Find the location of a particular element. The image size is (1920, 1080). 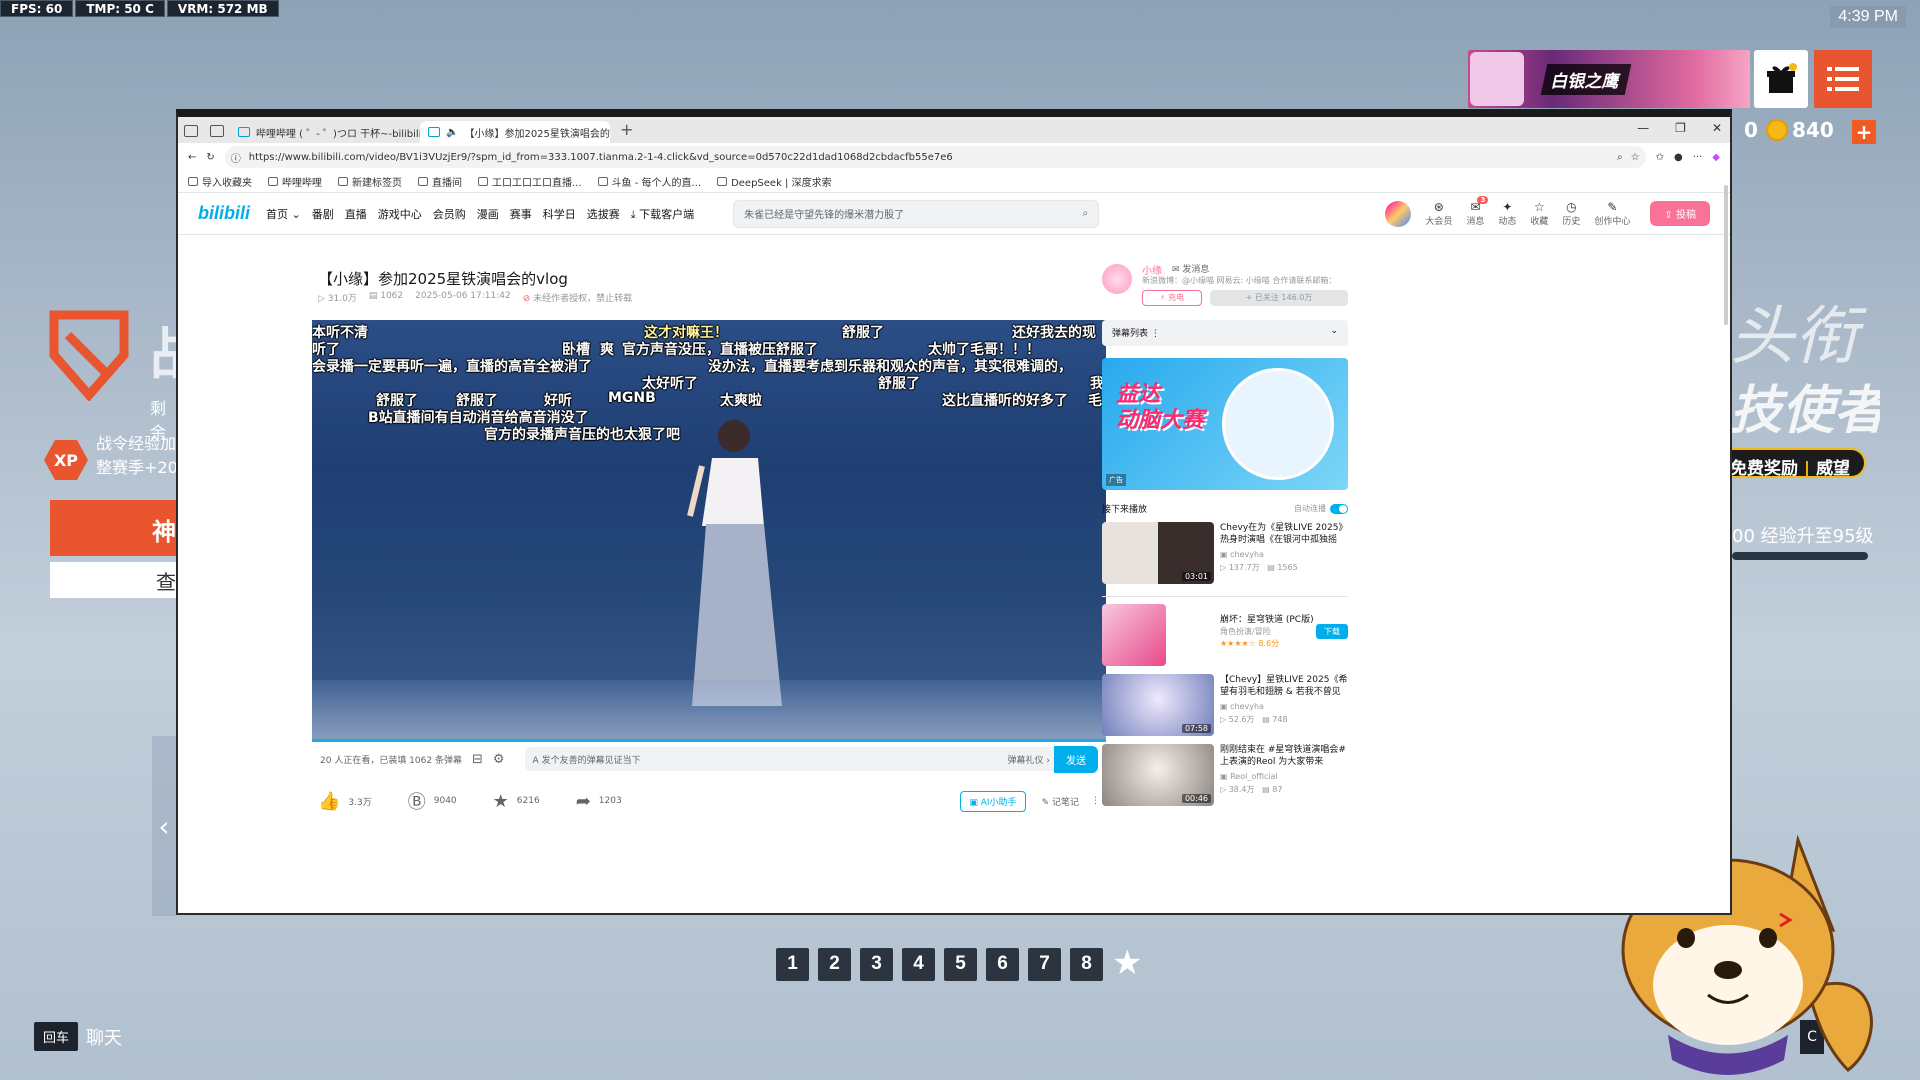

autoplay-toggle: 自动连播 is located at coordinates (1321, 508).